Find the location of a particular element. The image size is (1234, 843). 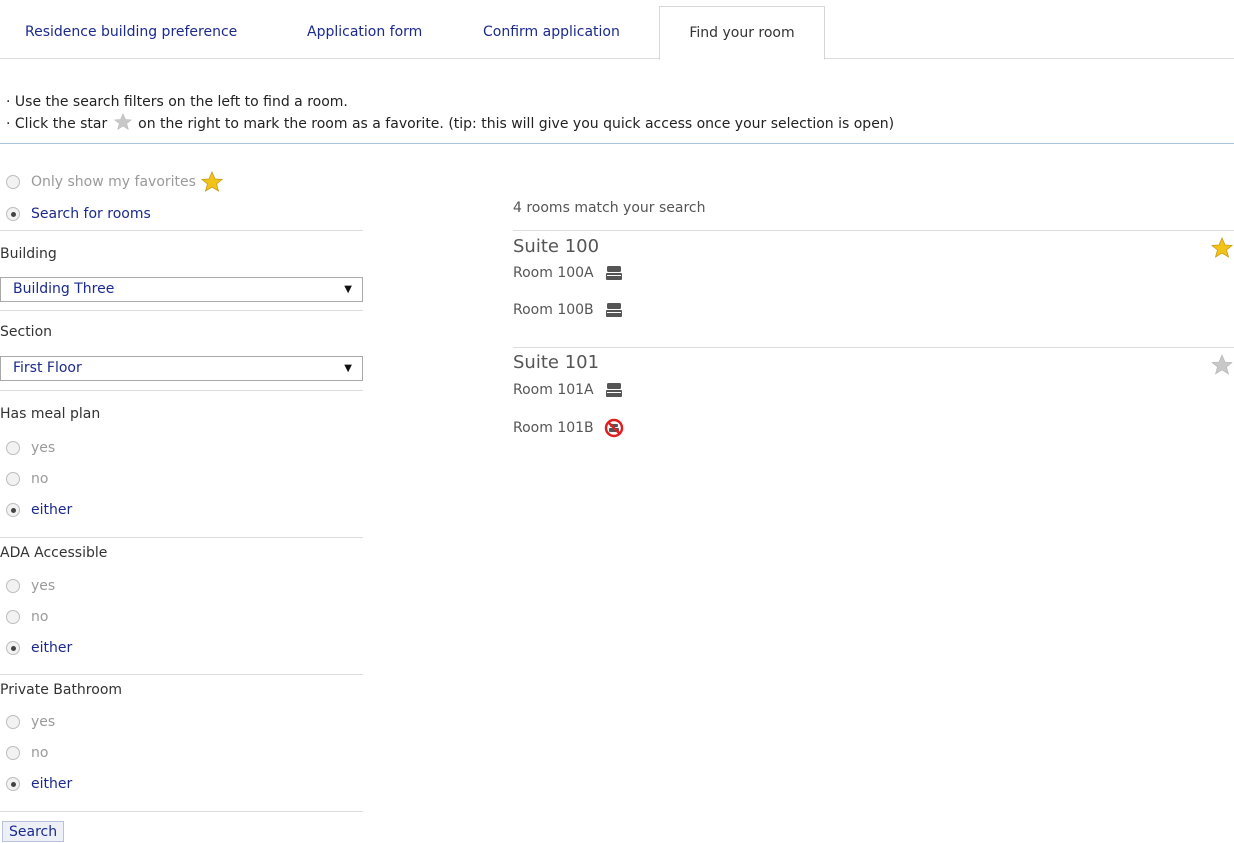

suite-title: Suite 101 is located at coordinates (556, 362).